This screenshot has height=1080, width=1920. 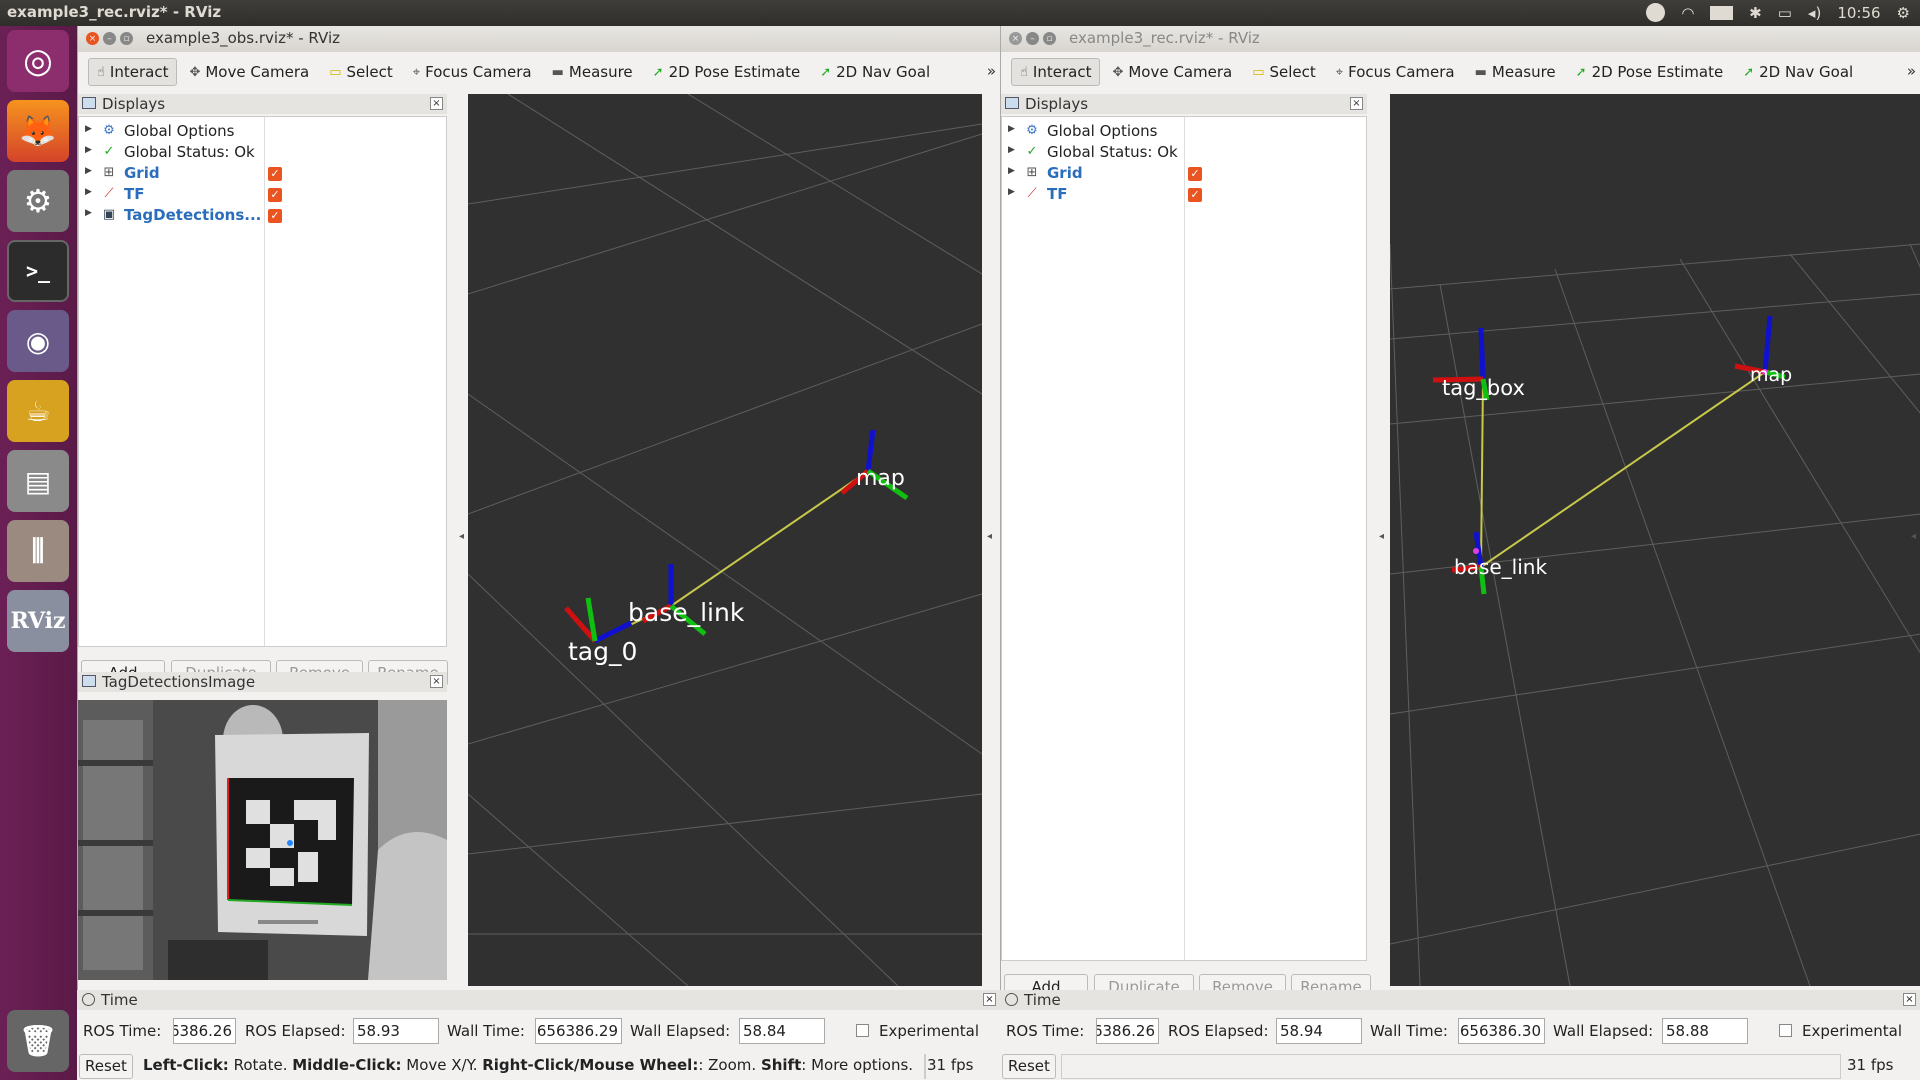 I want to click on bluetooth-icon: ✱, so click(x=1755, y=13).